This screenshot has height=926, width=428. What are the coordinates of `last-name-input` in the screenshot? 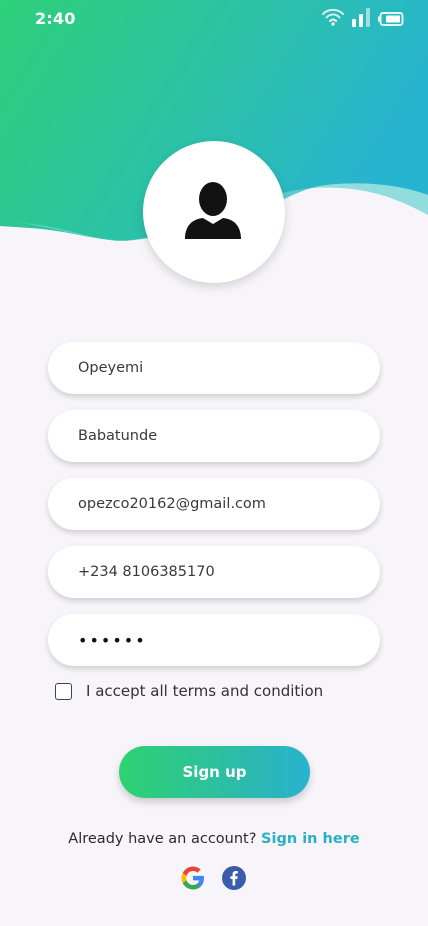 It's located at (223, 436).